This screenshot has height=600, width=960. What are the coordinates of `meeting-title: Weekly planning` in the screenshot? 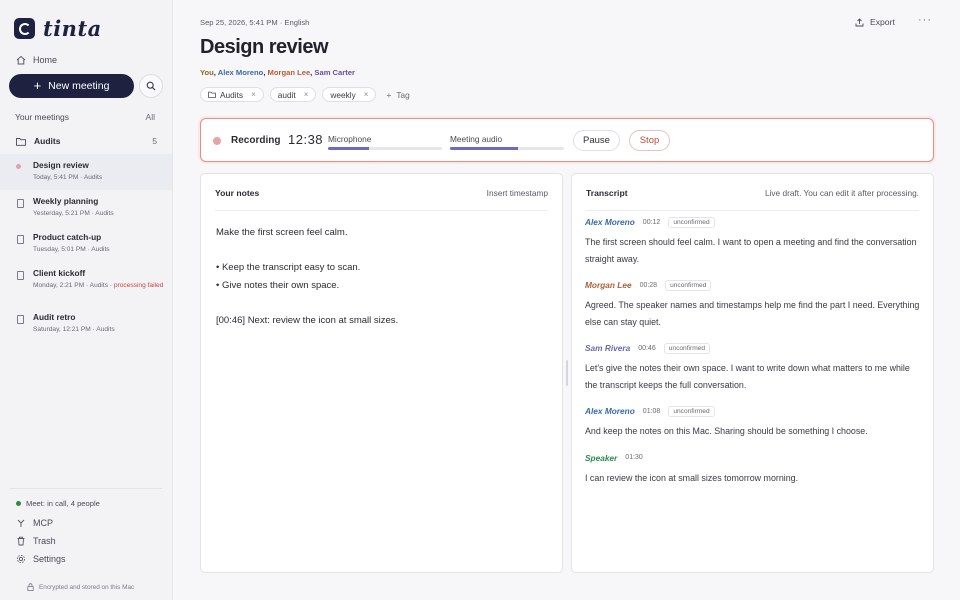 It's located at (66, 201).